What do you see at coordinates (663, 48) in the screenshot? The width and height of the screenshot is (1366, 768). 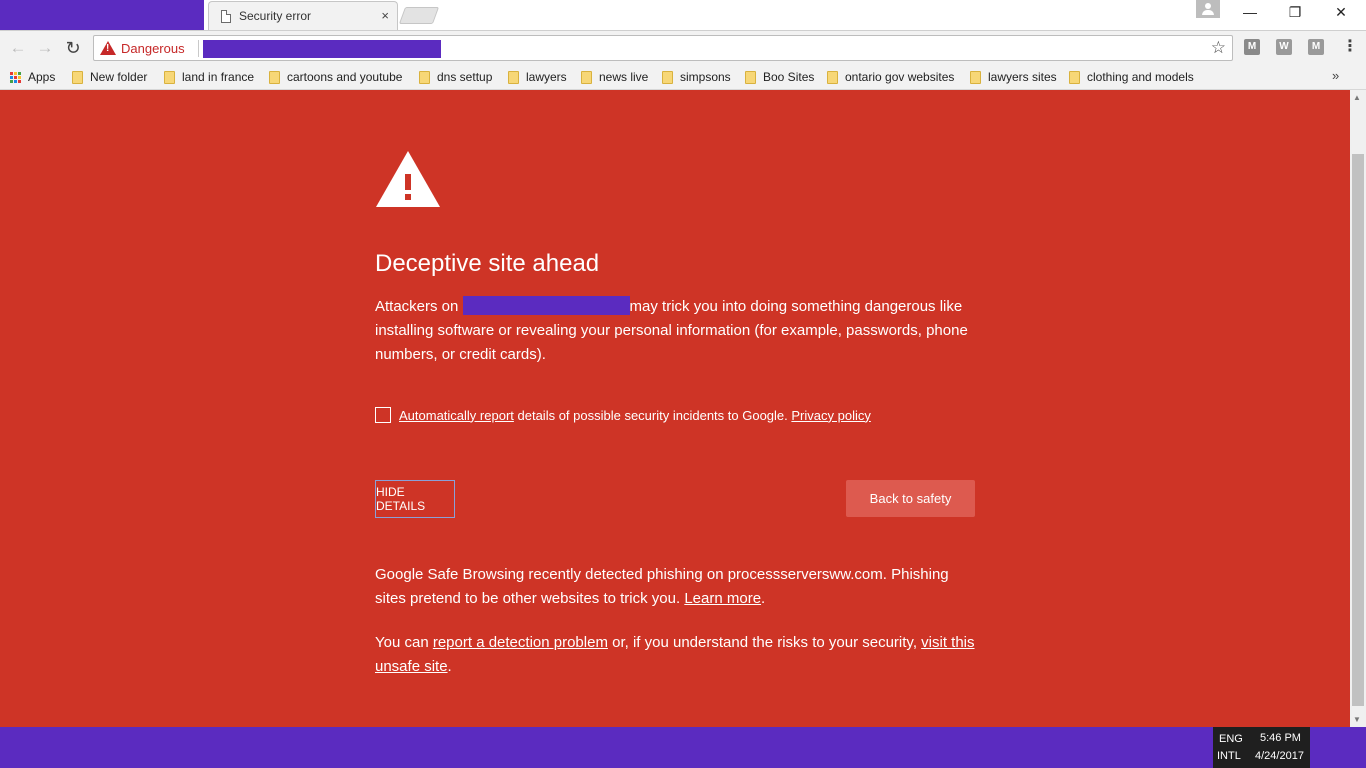 I see `address-bar: Dangerous ☆` at bounding box center [663, 48].